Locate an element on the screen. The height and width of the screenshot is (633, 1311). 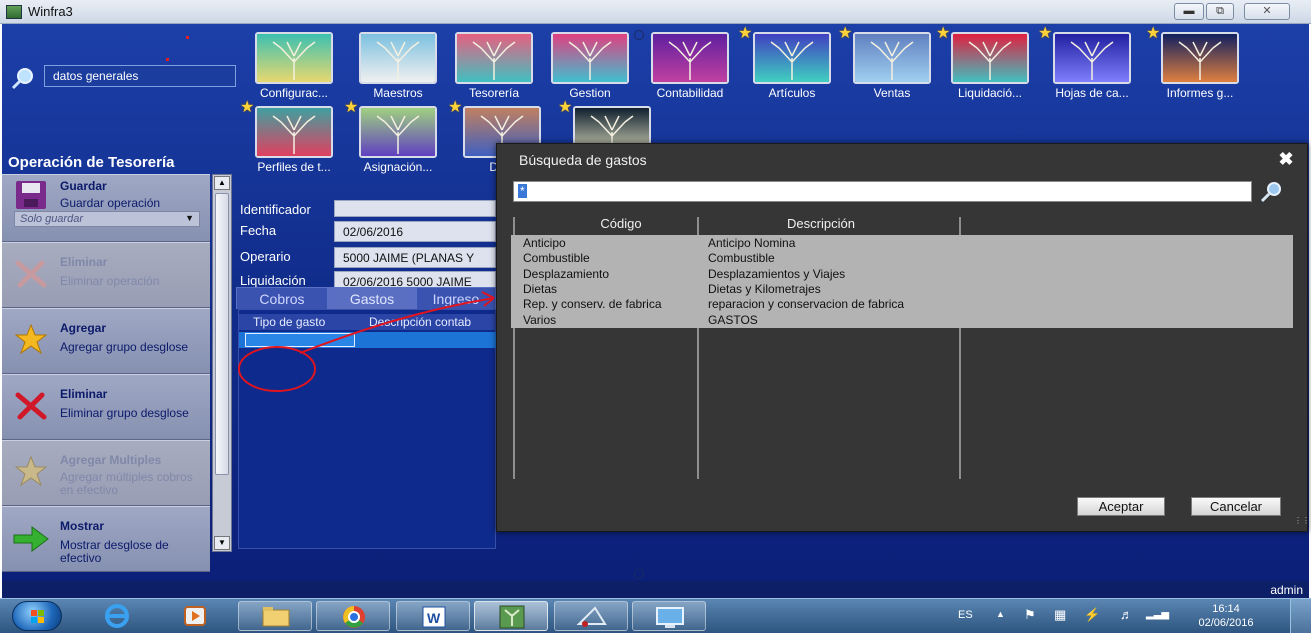
app-tile: Tesorería is located at coordinates (496, 67).